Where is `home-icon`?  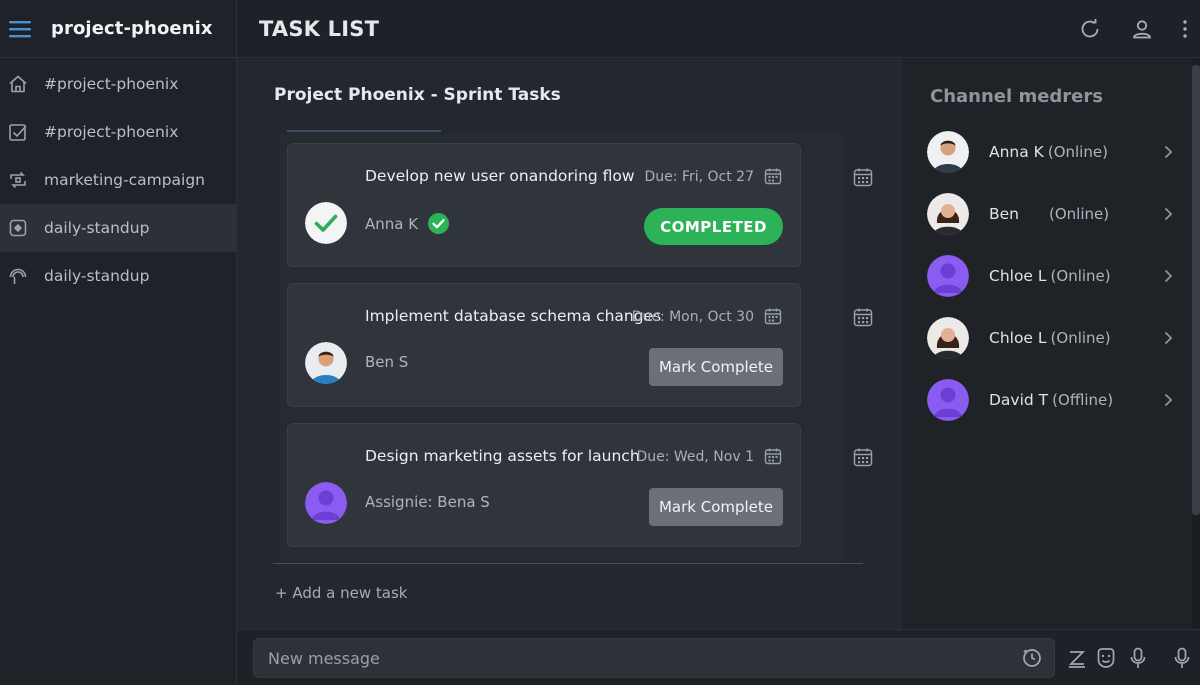
home-icon is located at coordinates (18, 84).